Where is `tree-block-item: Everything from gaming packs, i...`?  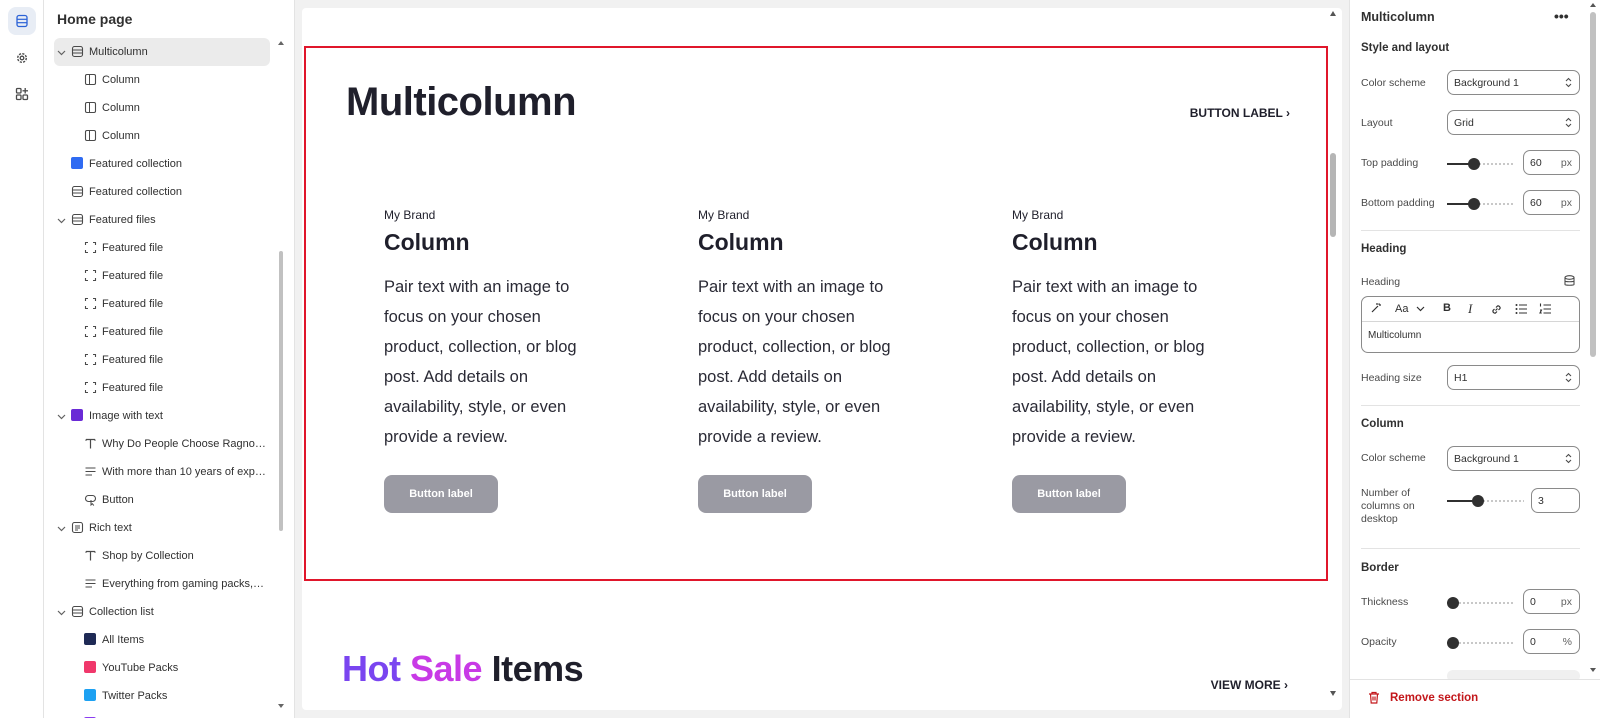
tree-block-item: Everything from gaming packs, i... is located at coordinates (164, 584).